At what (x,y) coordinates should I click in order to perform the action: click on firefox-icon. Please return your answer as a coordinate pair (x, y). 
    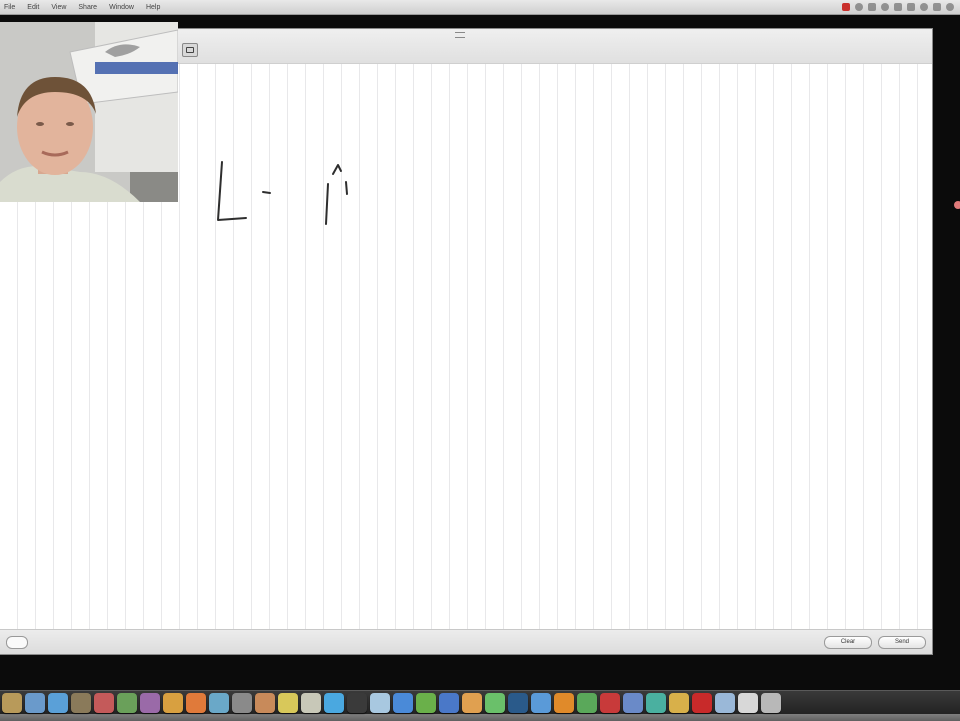
    Looking at the image, I should click on (196, 703).